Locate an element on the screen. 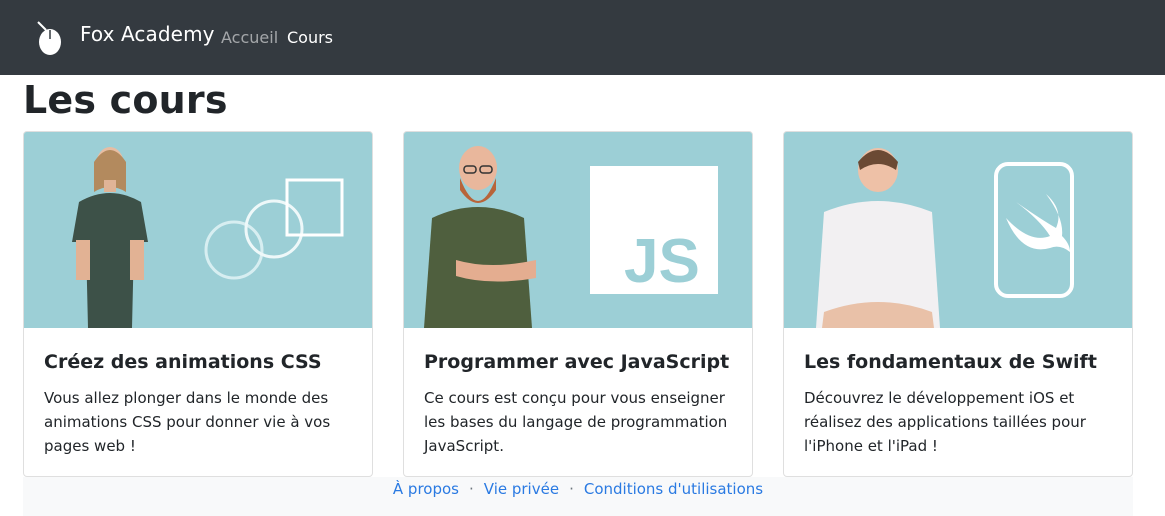  mouse-logo-icon is located at coordinates (50, 38).